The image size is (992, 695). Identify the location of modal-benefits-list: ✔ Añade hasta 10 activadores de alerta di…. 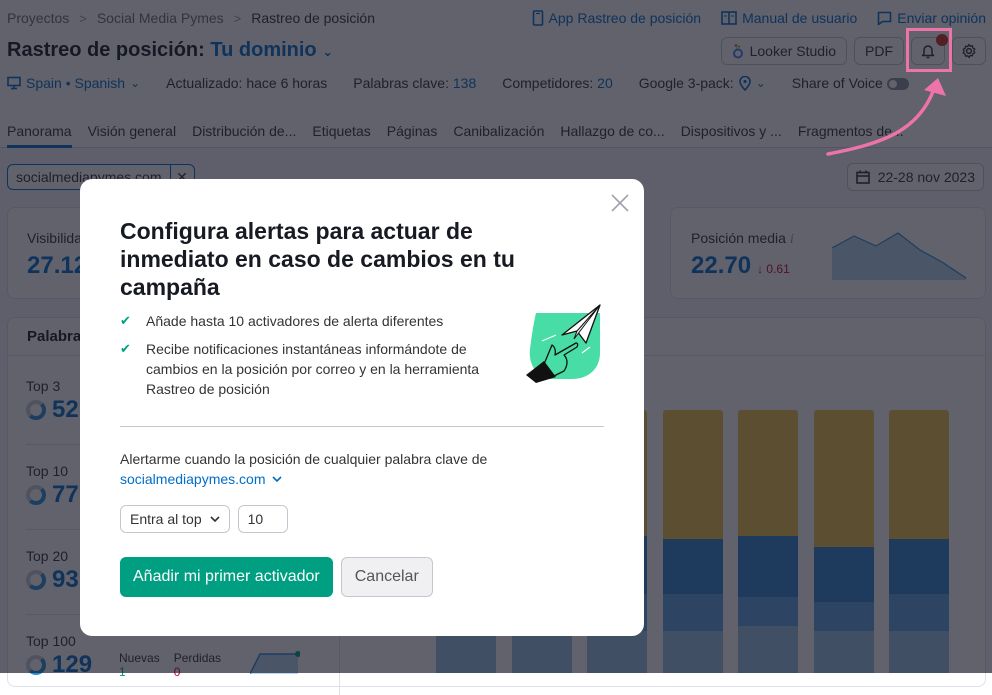
(300, 359).